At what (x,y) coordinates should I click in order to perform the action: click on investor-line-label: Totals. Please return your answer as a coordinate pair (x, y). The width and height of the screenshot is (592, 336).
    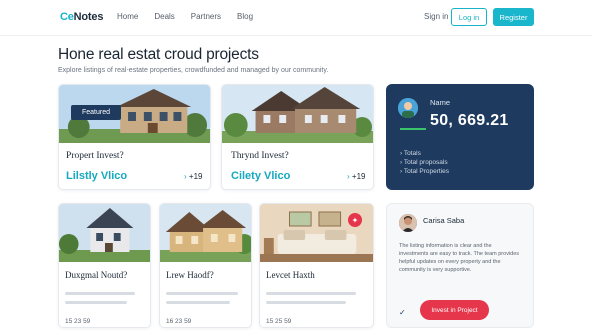
    Looking at the image, I should click on (412, 153).